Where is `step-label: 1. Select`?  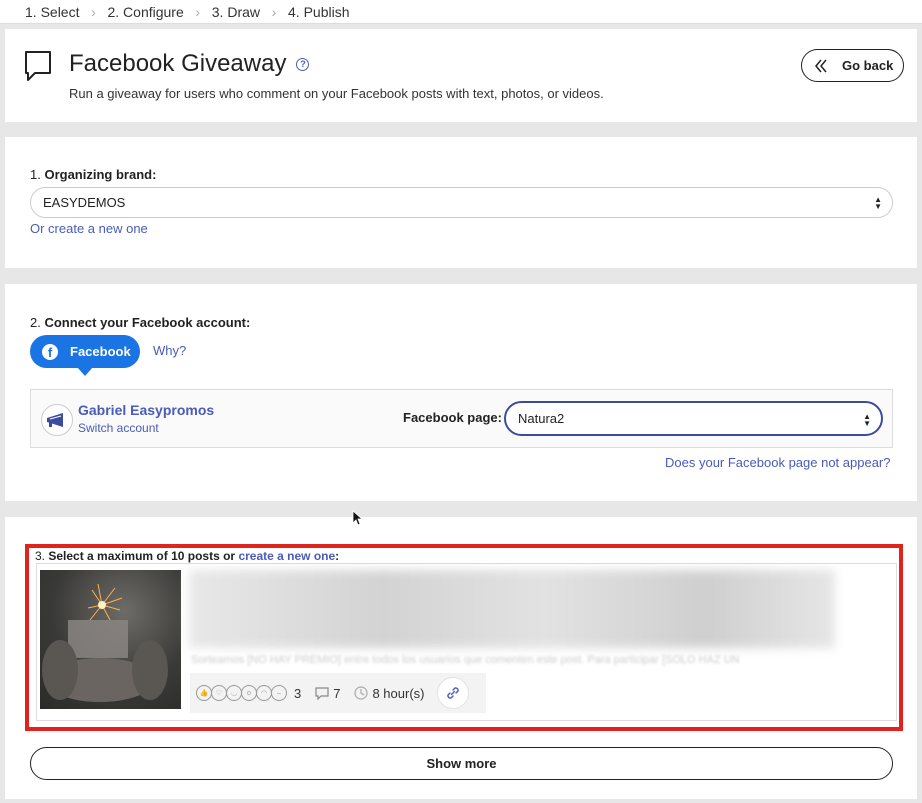 step-label: 1. Select is located at coordinates (52, 11).